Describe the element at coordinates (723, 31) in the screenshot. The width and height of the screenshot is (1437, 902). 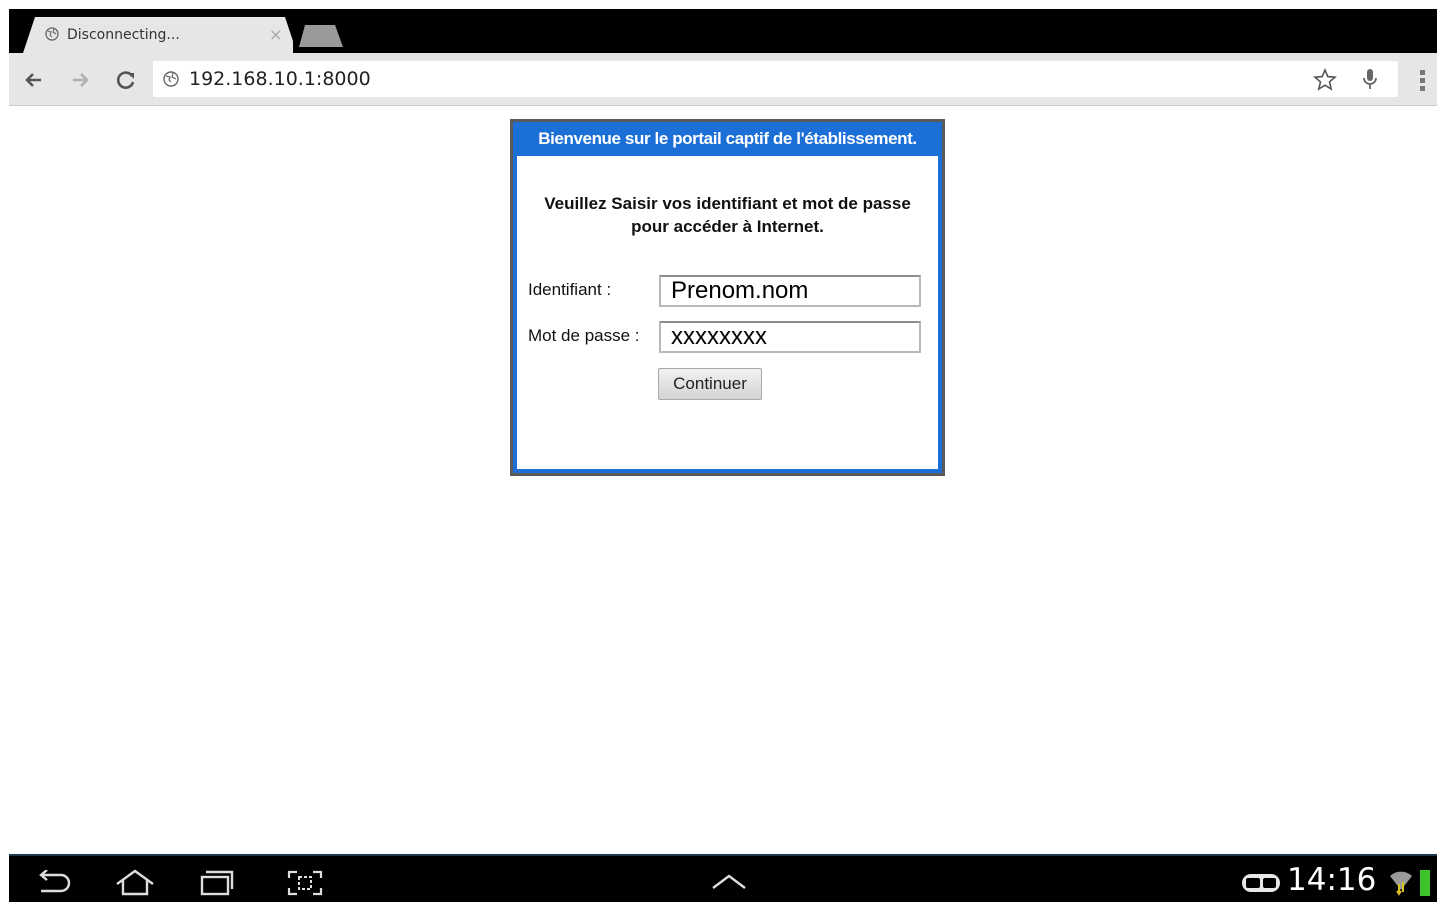
I see `tab-strip: Disconnecting... ×` at that location.